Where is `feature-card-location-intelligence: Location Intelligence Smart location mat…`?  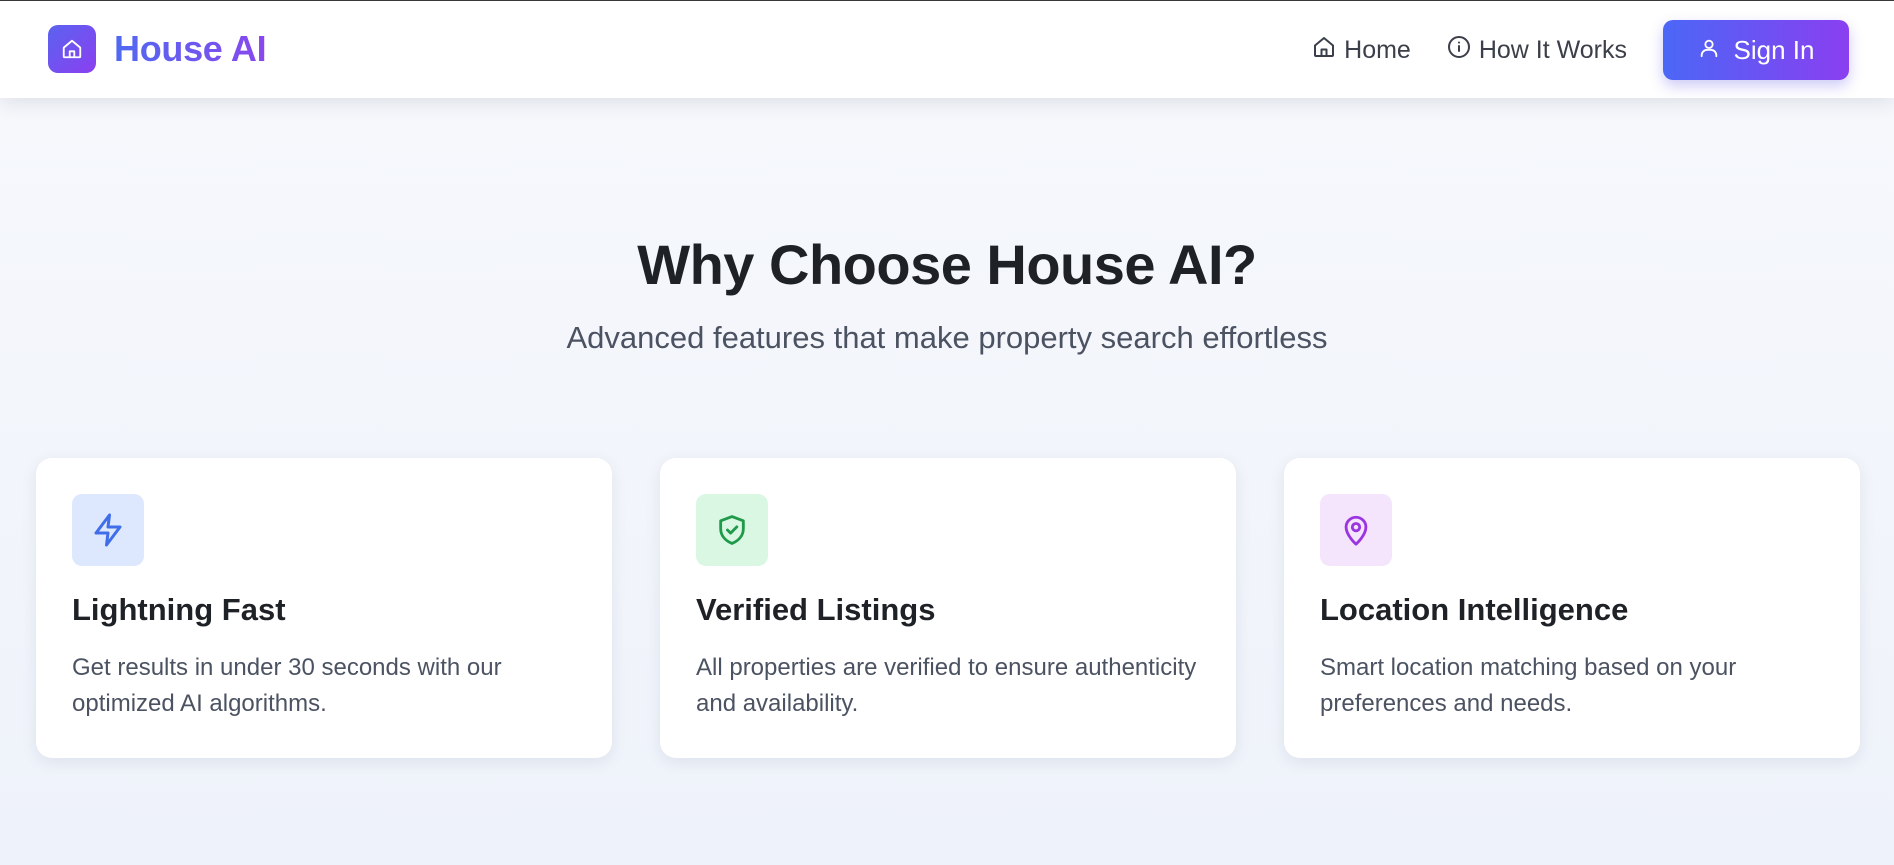
feature-card-location-intelligence: Location Intelligence Smart location mat… is located at coordinates (1572, 608).